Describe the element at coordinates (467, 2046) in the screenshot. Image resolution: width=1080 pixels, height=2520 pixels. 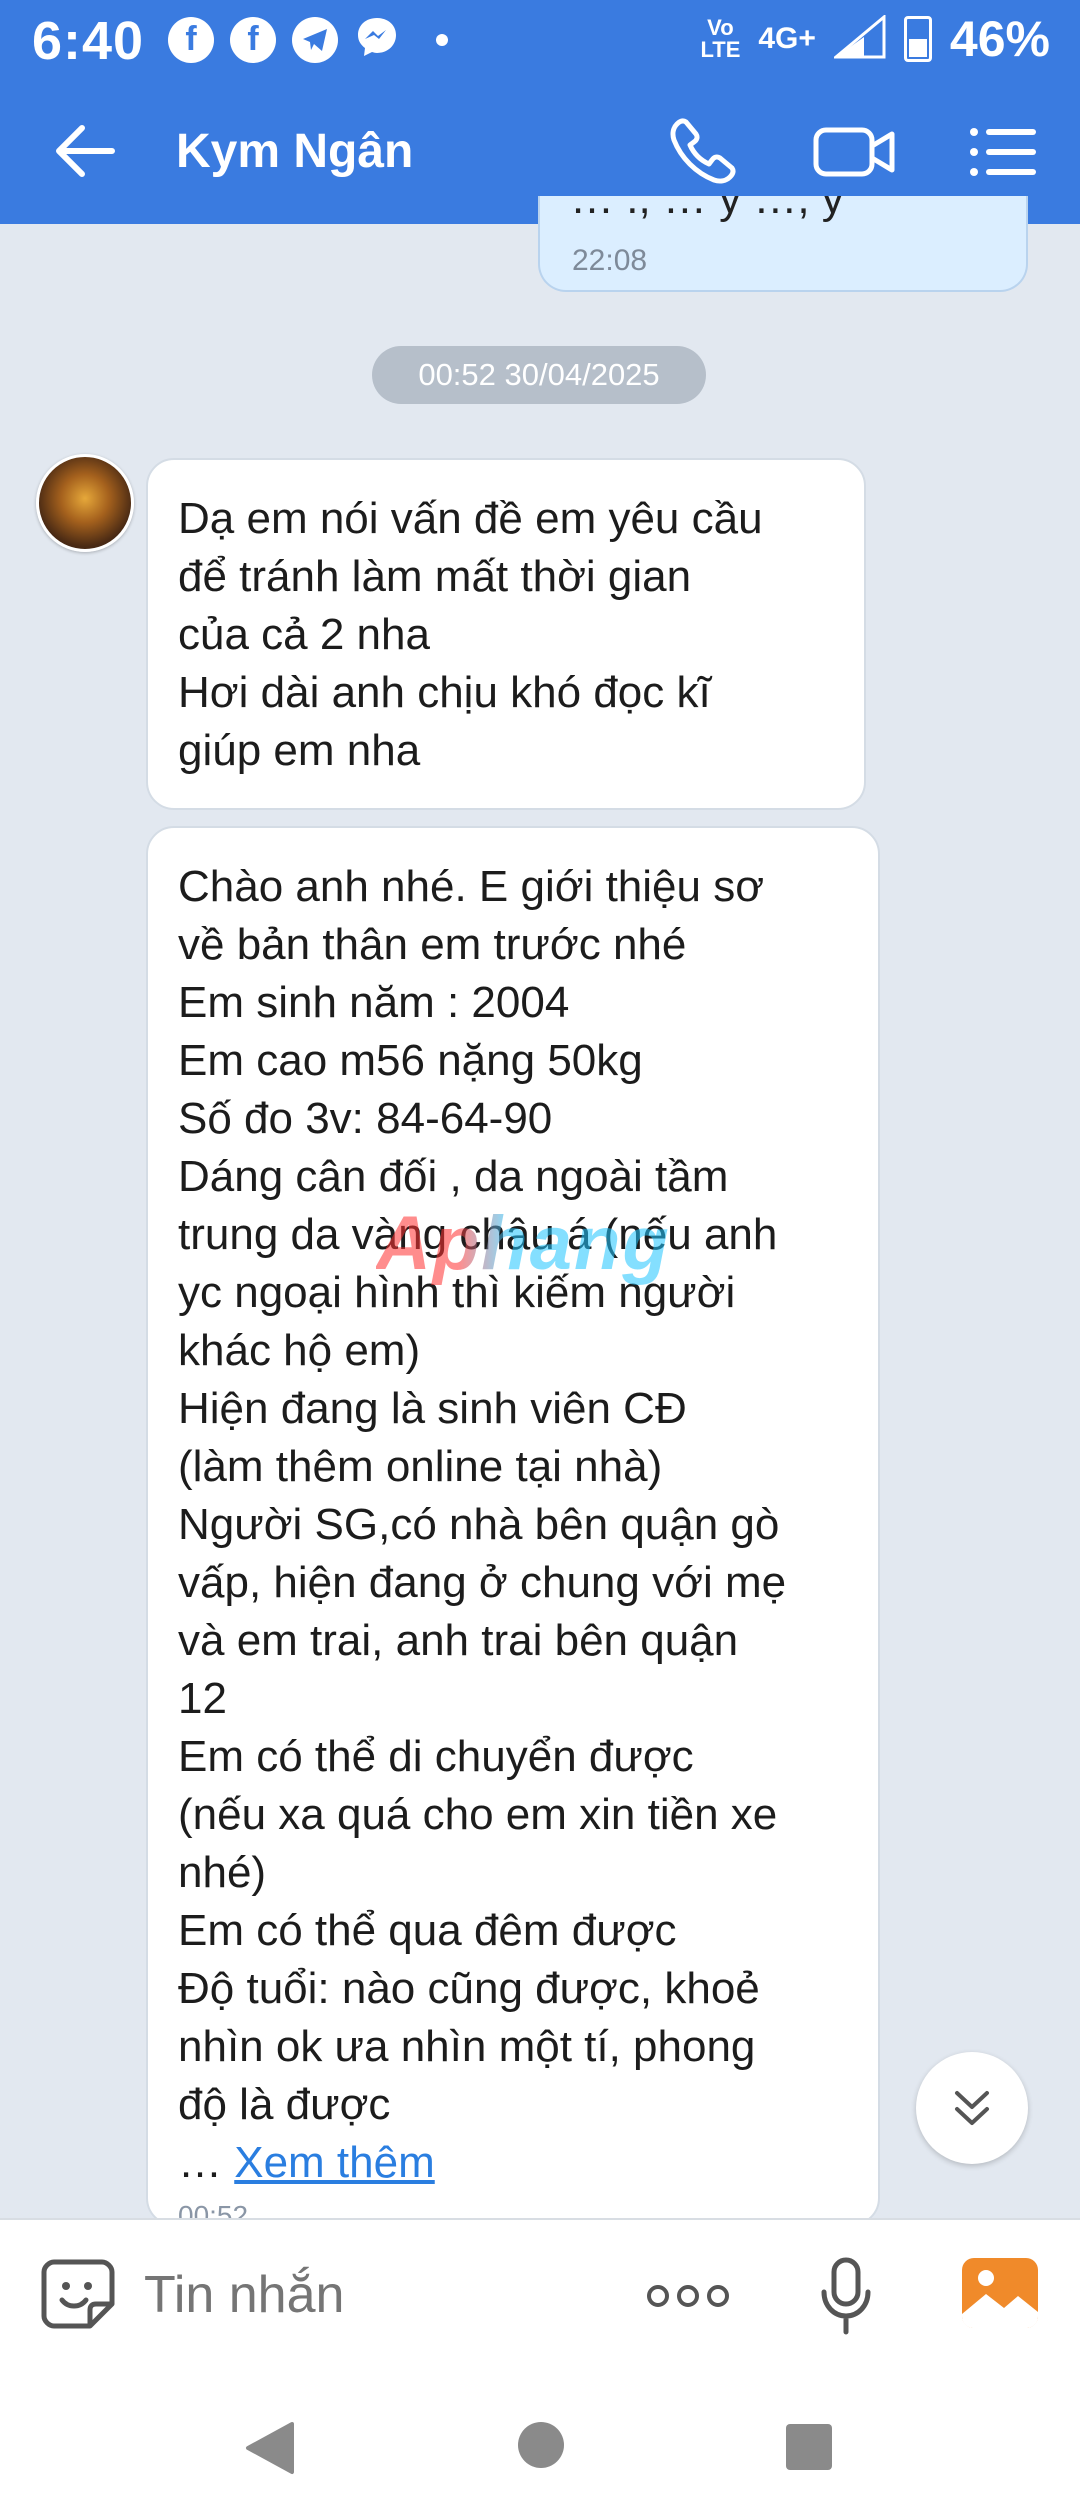
I see `message-line: nhìn ok ưa nhìn một tí, phong` at that location.